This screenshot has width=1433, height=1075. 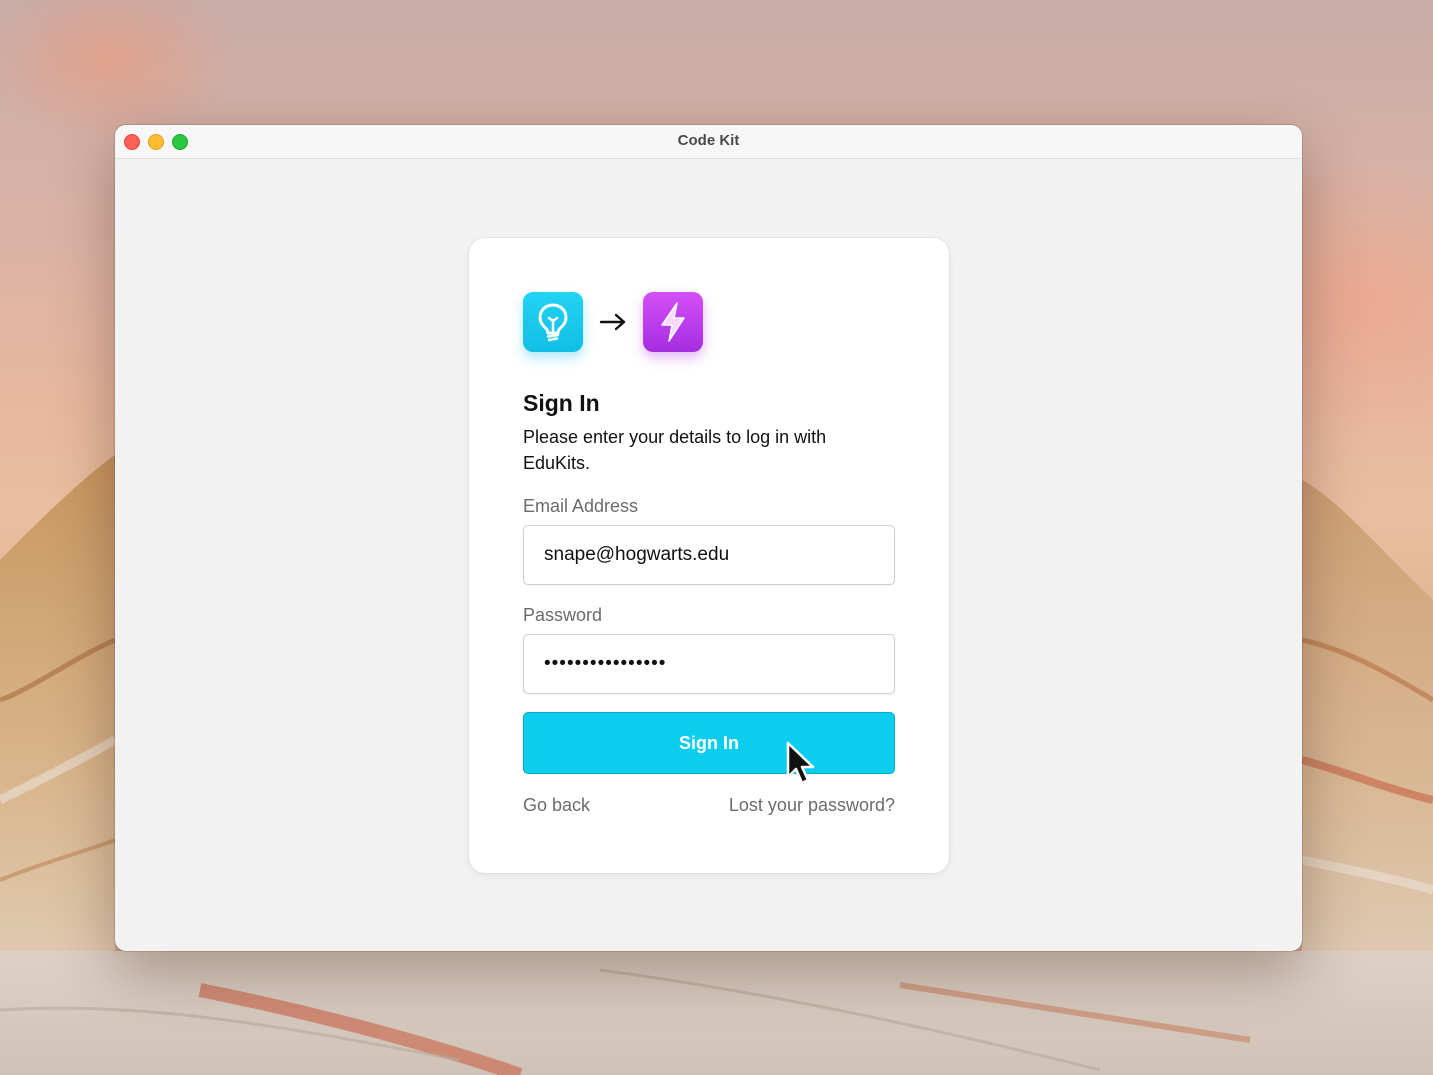 I want to click on go-back-link: Go back, so click(x=556, y=805).